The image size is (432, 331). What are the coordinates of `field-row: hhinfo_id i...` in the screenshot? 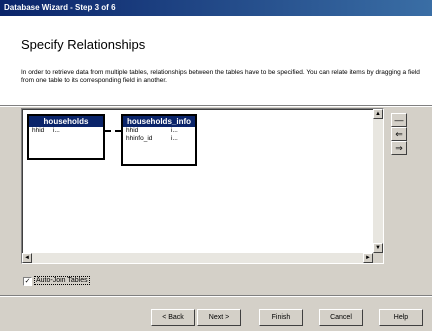 It's located at (159, 139).